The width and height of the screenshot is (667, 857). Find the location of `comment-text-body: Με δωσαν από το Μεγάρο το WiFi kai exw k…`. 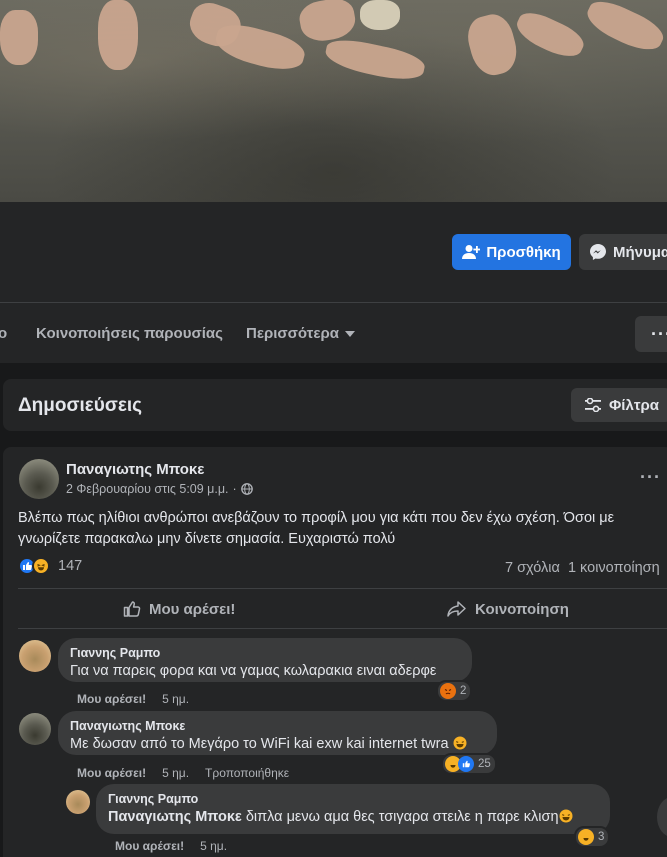

comment-text-body: Με δωσαν από το Μεγάρο το WiFi kai exw k… is located at coordinates (259, 744).